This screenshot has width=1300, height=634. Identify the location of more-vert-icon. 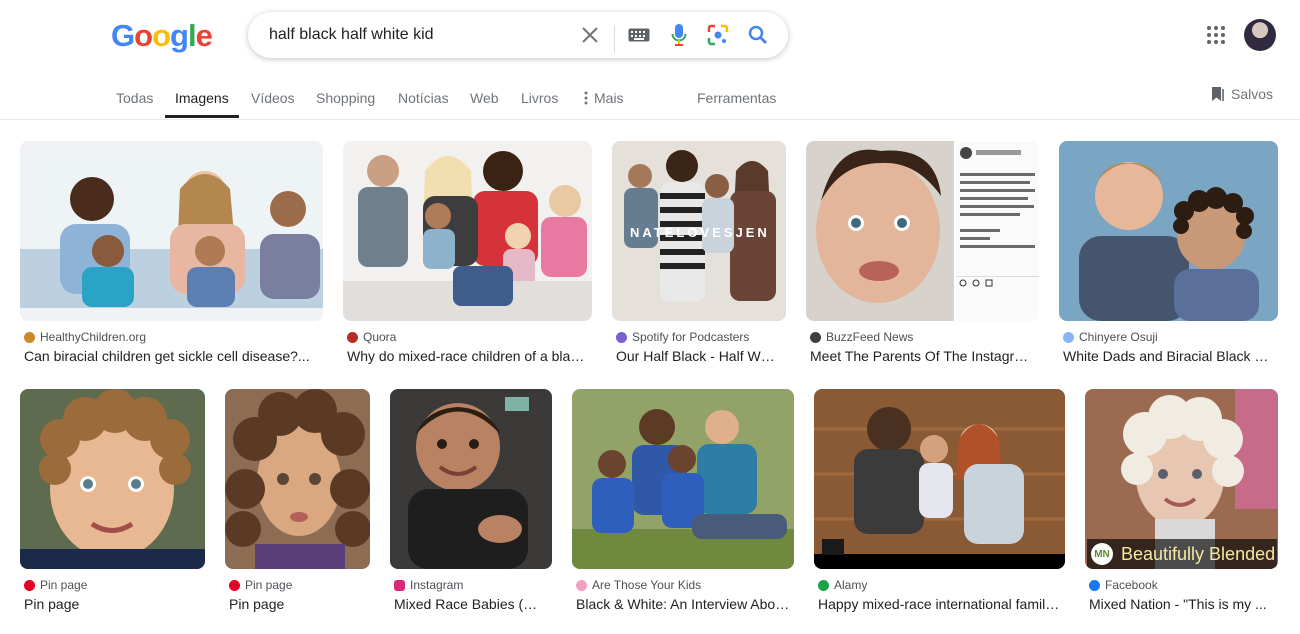
(586, 98).